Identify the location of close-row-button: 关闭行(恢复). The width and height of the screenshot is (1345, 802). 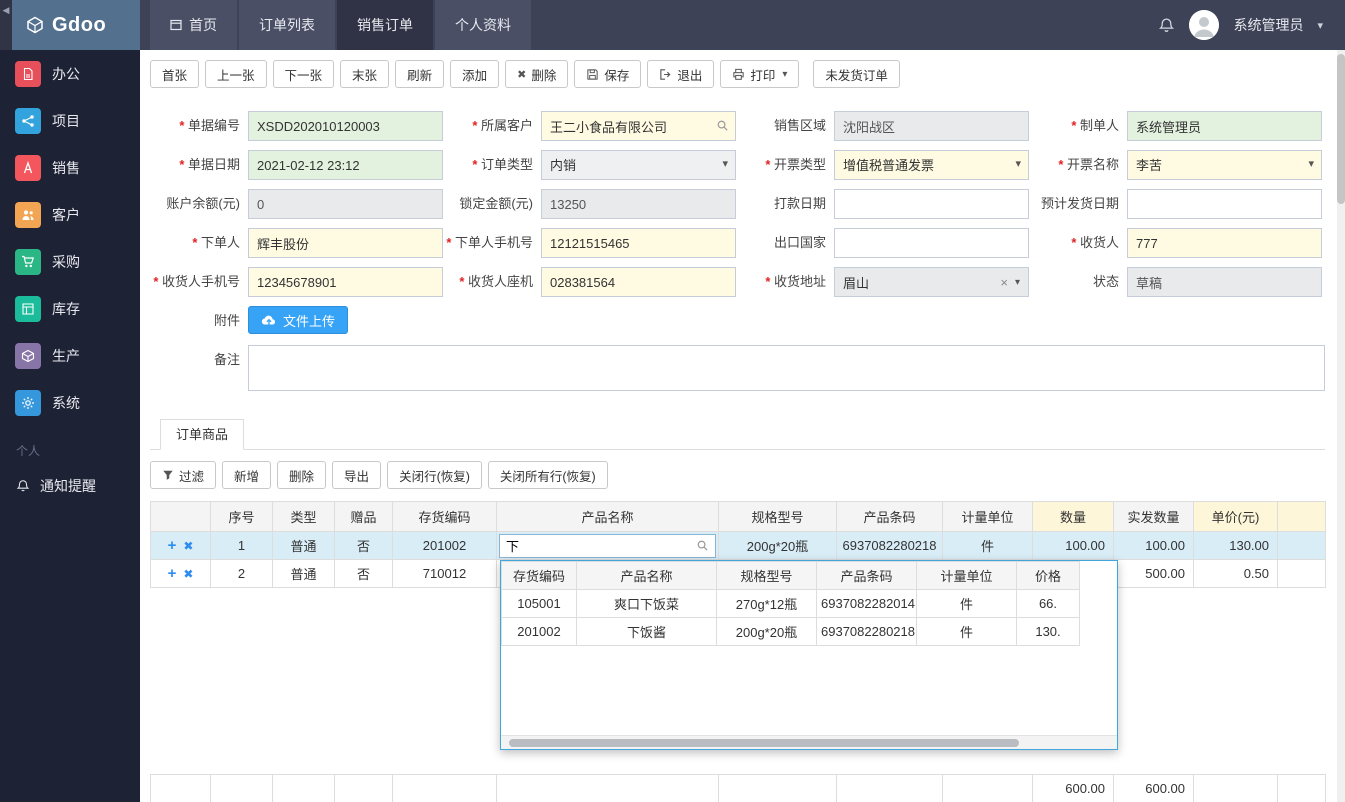
(434, 475).